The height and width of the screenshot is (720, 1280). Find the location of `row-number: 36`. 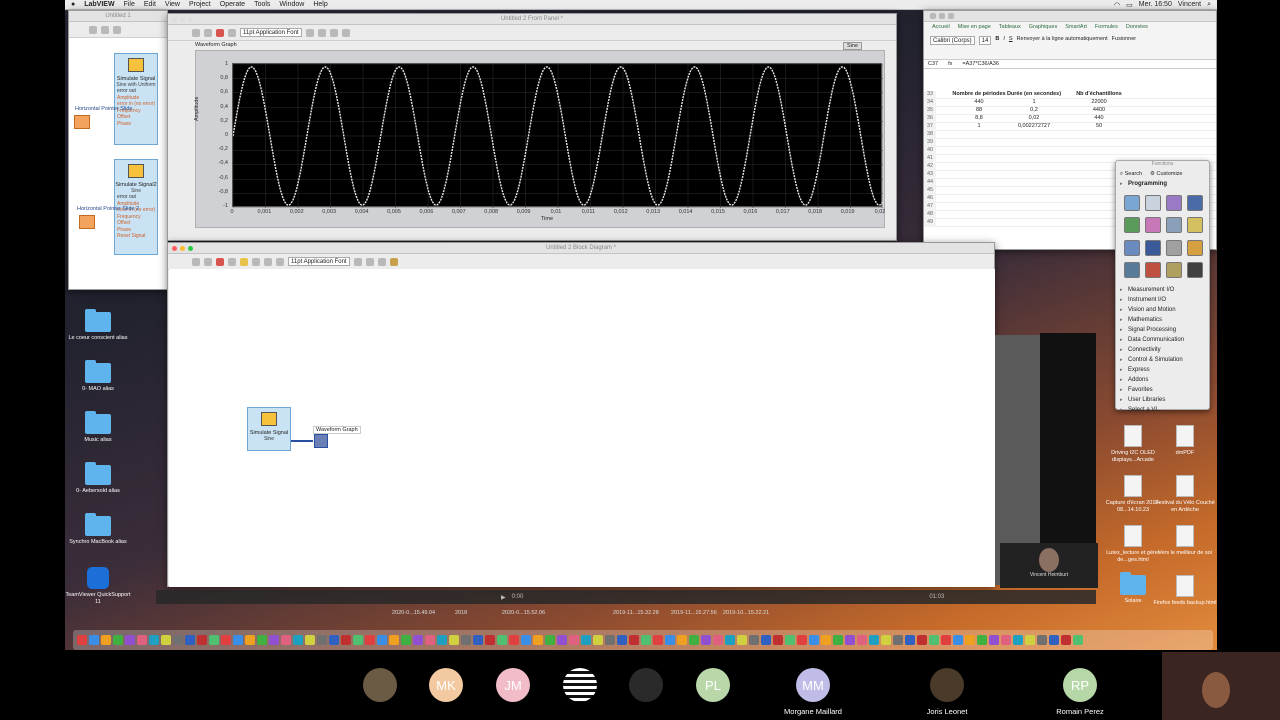

row-number: 36 is located at coordinates (930, 119).